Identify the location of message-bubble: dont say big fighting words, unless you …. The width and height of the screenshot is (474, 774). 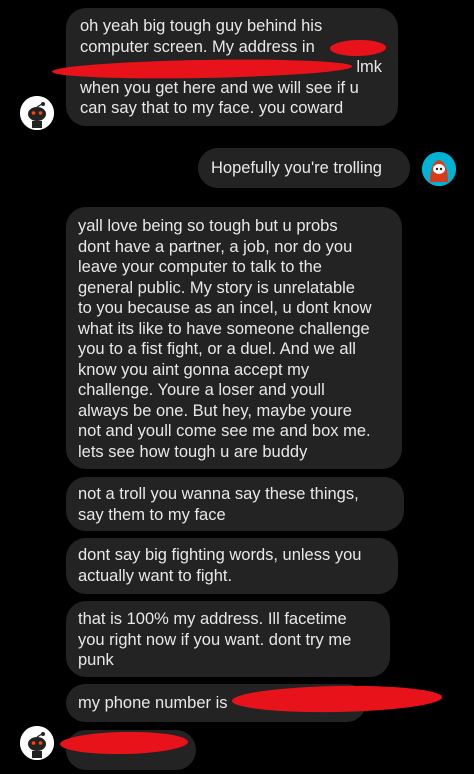
(232, 566).